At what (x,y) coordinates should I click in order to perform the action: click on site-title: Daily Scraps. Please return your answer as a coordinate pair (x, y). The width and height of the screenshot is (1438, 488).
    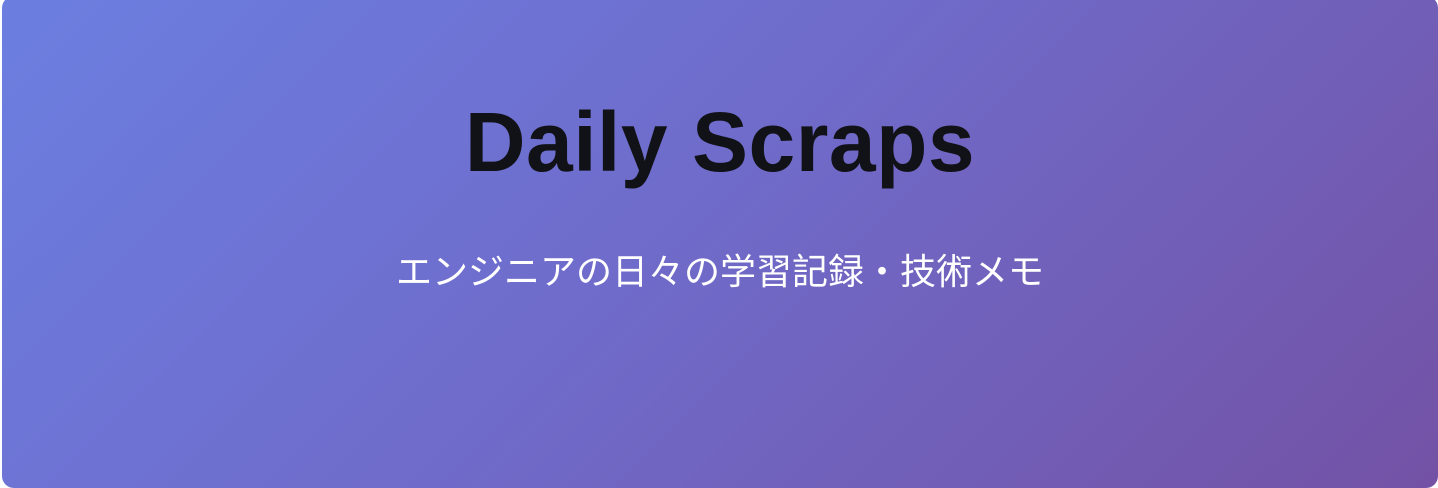
    Looking at the image, I should click on (720, 142).